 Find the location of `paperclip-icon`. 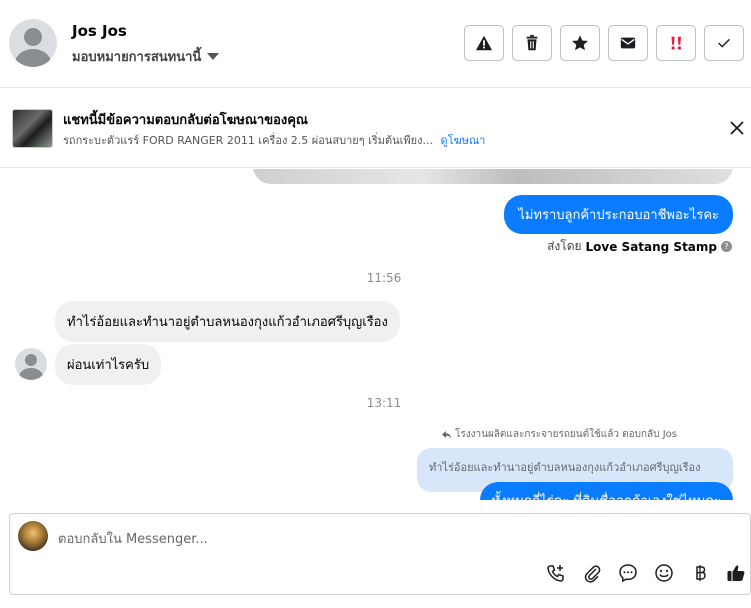

paperclip-icon is located at coordinates (592, 574).